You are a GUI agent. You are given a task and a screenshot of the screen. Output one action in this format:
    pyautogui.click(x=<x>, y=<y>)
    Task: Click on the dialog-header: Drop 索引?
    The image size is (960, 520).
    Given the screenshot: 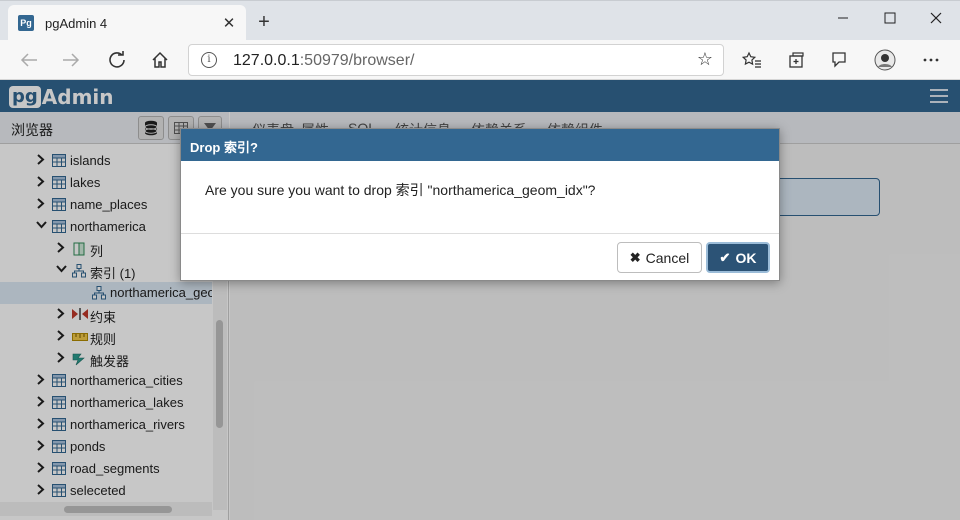 What is the action you would take?
    pyautogui.click(x=480, y=145)
    